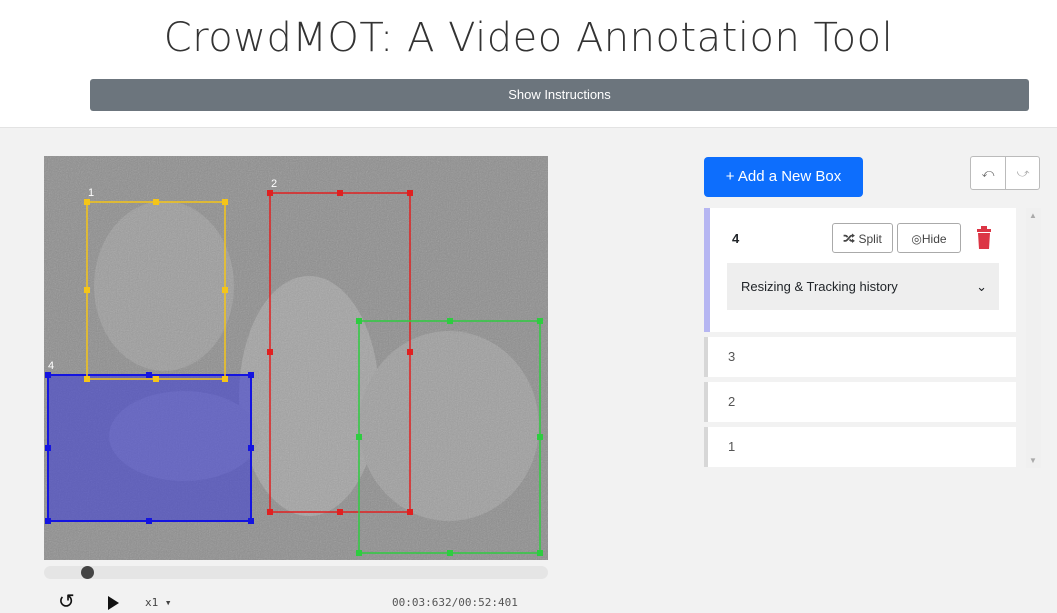 This screenshot has width=1057, height=613. I want to click on box-card-id: 1, so click(732, 446).